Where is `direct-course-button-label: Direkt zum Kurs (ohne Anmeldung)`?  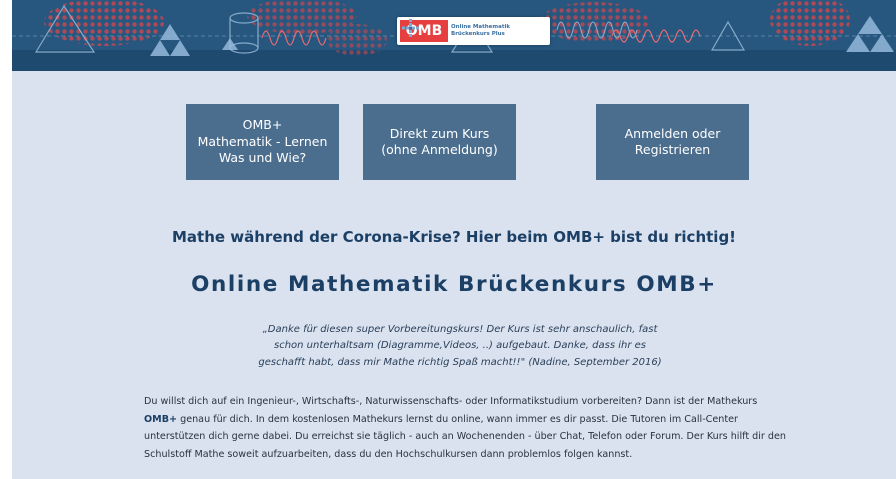 direct-course-button-label: Direkt zum Kurs (ohne Anmeldung) is located at coordinates (439, 141).